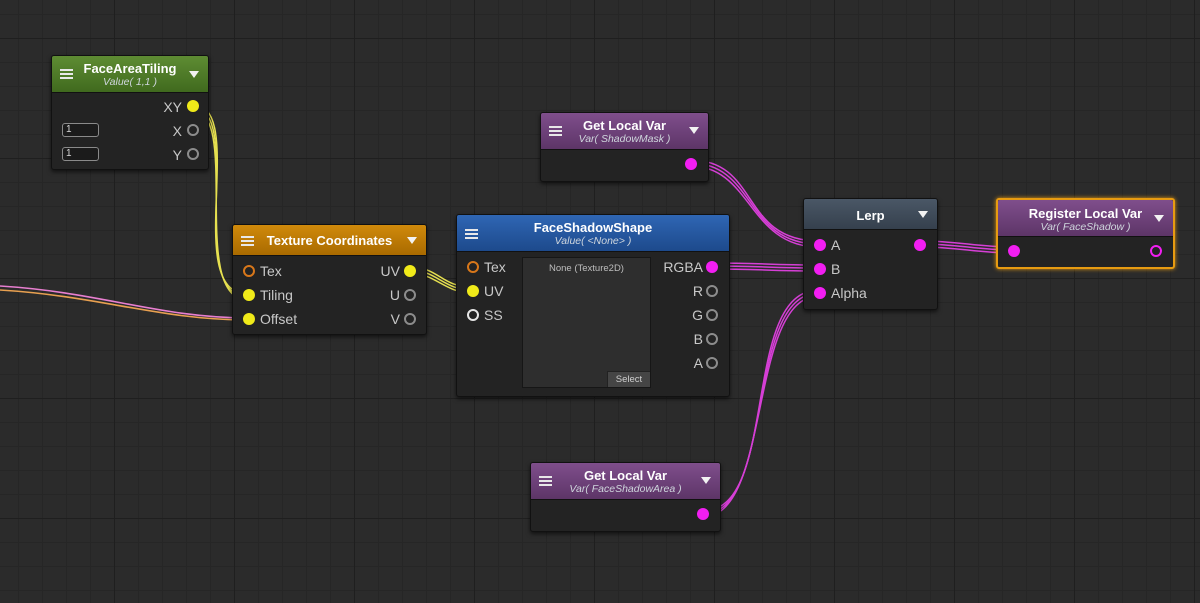 The width and height of the screenshot is (1200, 603). Describe the element at coordinates (473, 315) in the screenshot. I see `input-ss-port` at that location.